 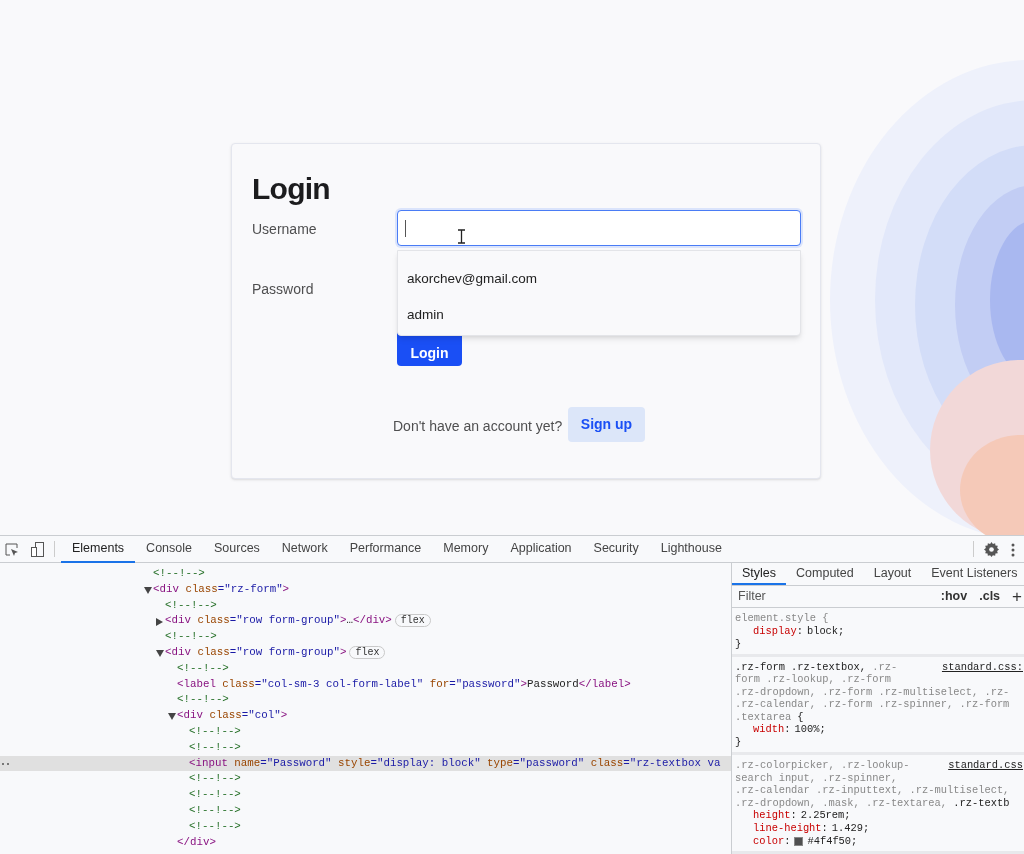 I want to click on dom-node-line: <div class="col">, so click(x=232, y=715).